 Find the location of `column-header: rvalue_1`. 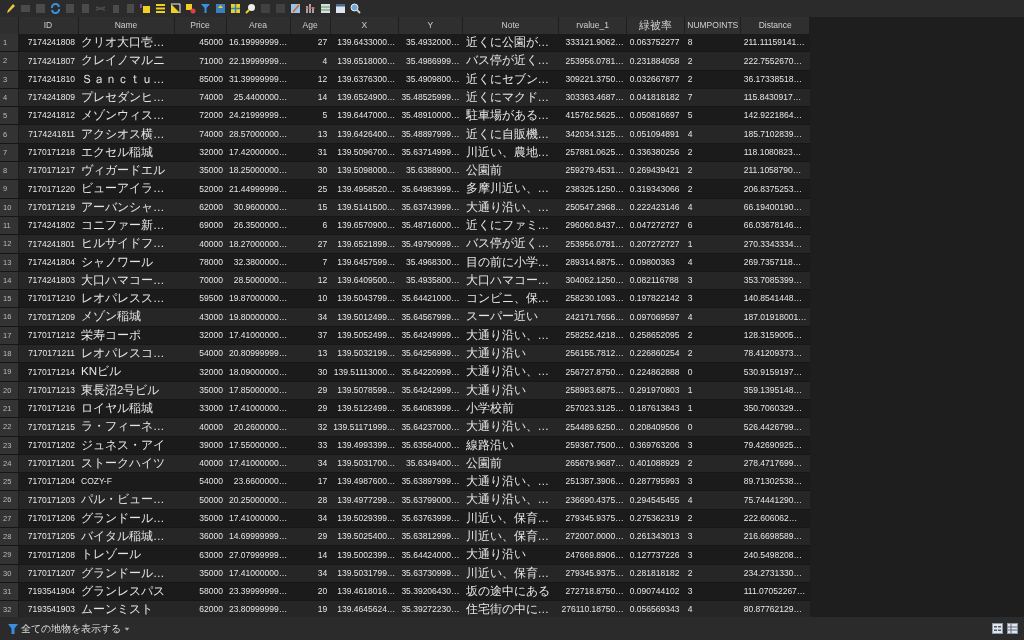

column-header: rvalue_1 is located at coordinates (592, 25).